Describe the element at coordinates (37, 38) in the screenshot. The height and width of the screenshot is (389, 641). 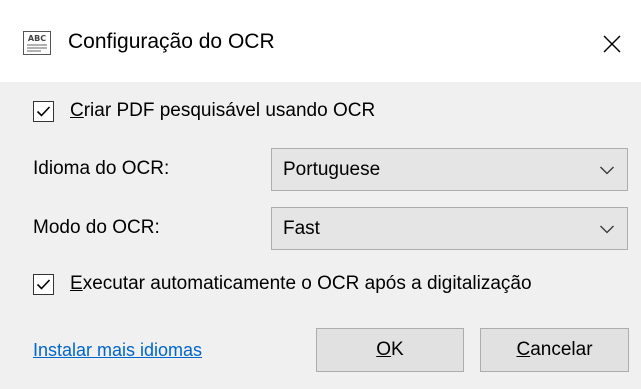
I see `svg-text: ABC` at that location.